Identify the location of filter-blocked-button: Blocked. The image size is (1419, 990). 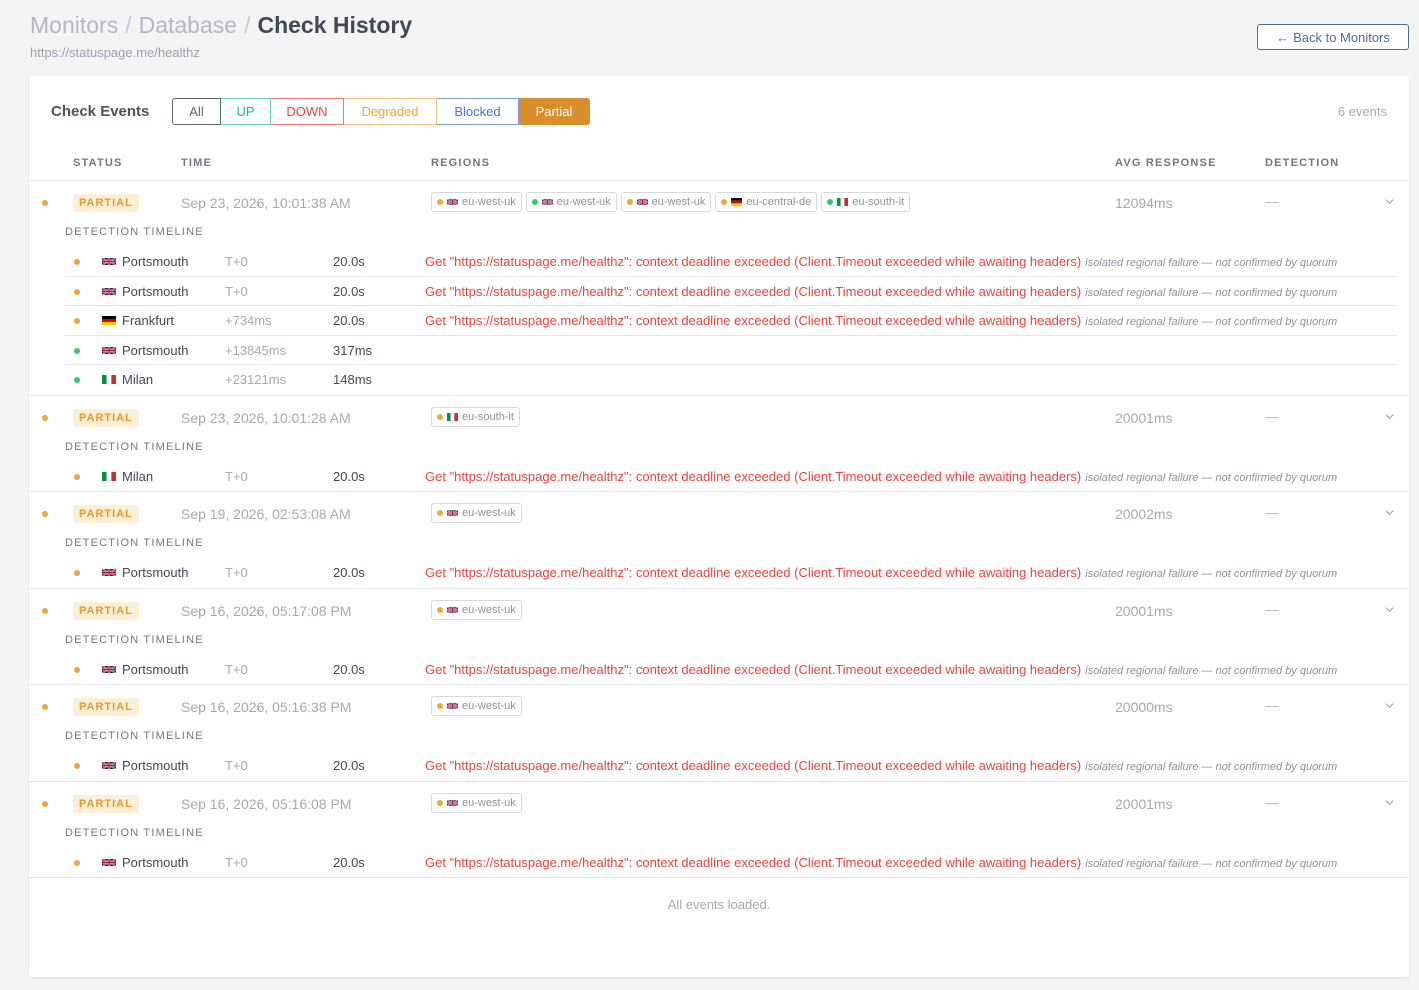
(478, 111).